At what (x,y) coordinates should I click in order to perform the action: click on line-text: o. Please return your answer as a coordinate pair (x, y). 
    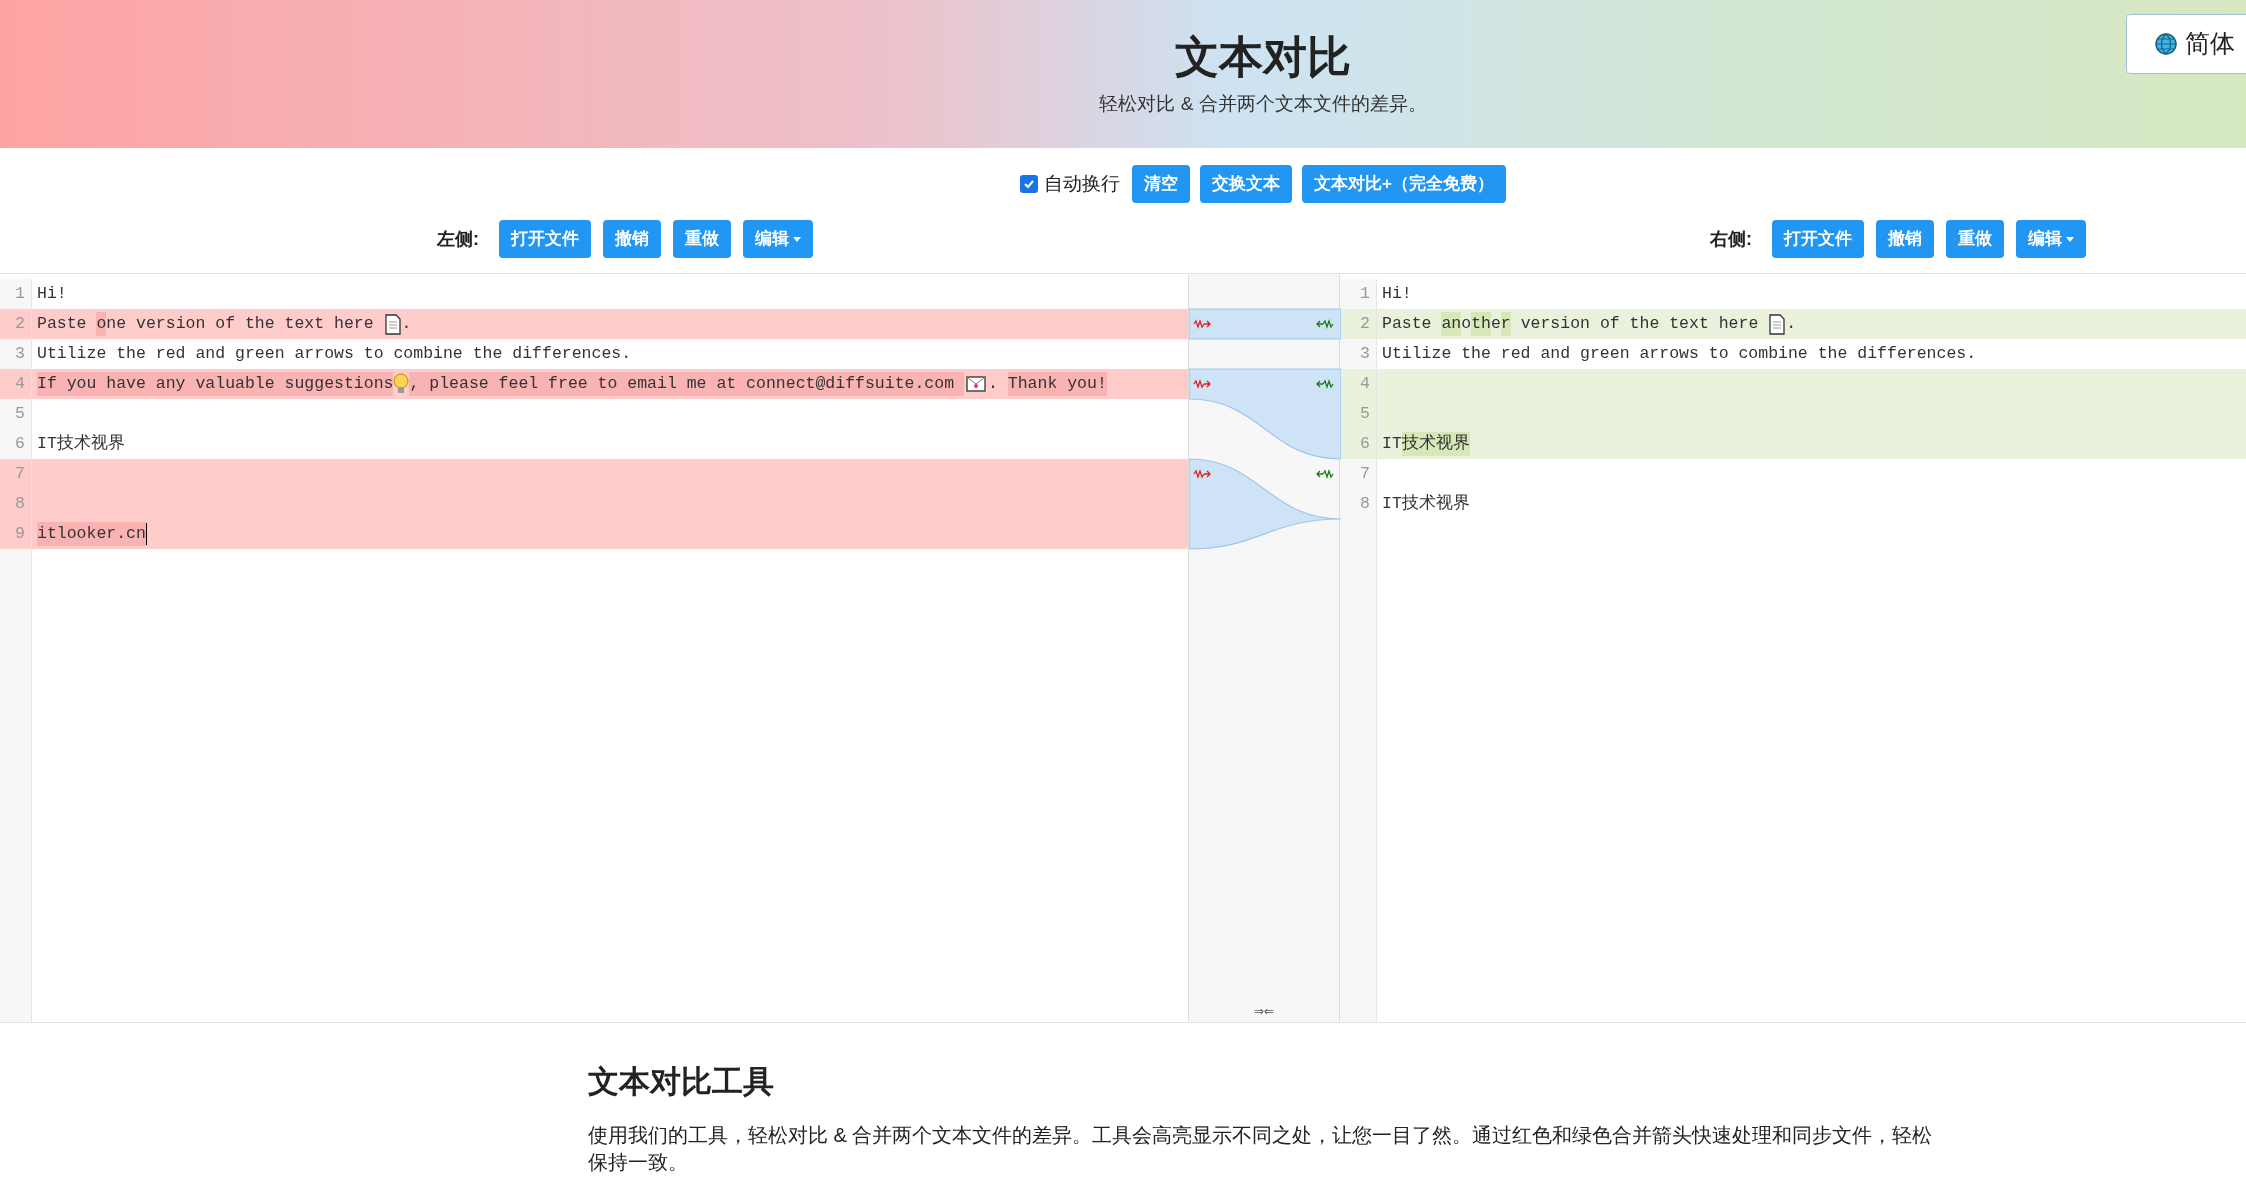
    Looking at the image, I should click on (1466, 323).